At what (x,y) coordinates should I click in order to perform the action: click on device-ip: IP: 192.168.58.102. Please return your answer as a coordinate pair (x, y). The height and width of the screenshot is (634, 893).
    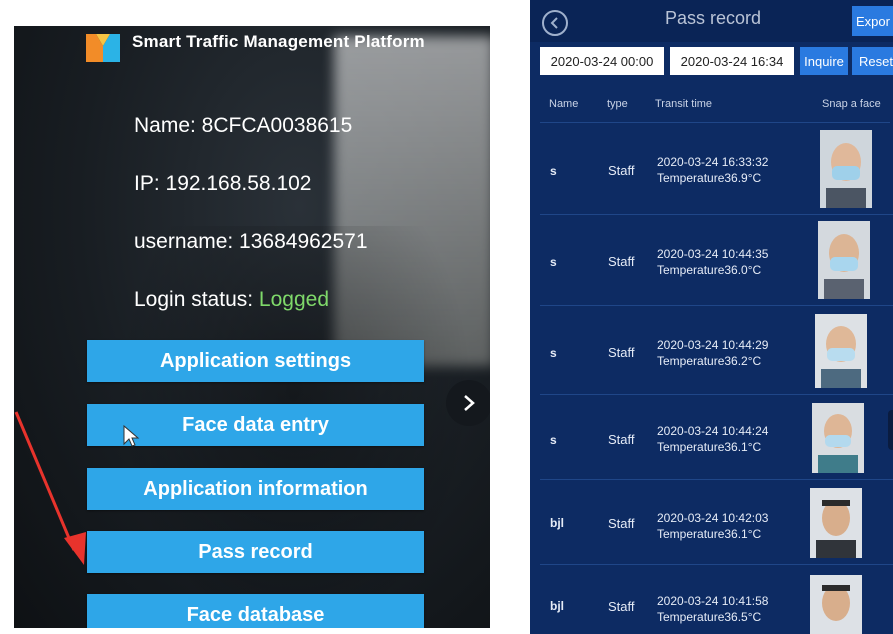
    Looking at the image, I should click on (223, 183).